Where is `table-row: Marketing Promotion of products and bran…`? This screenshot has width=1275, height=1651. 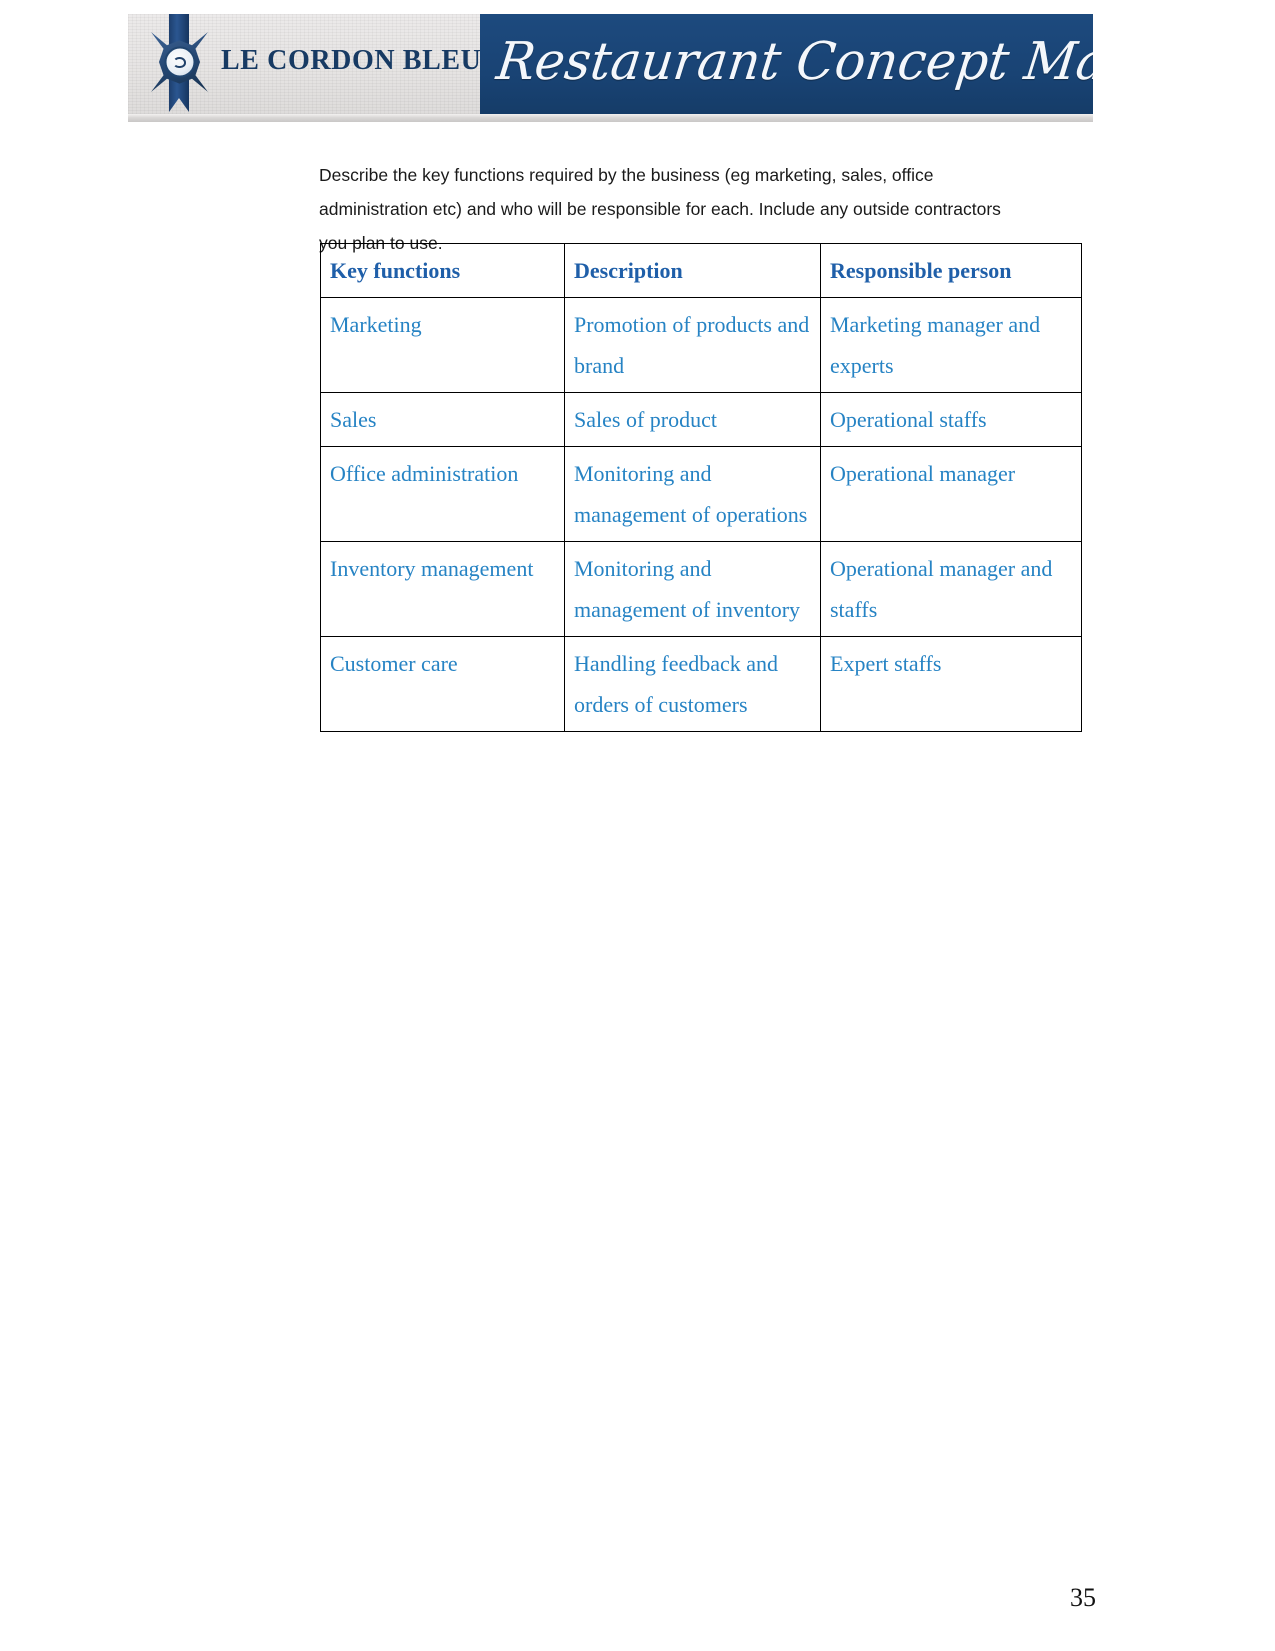 table-row: Marketing Promotion of products and bran… is located at coordinates (701, 345).